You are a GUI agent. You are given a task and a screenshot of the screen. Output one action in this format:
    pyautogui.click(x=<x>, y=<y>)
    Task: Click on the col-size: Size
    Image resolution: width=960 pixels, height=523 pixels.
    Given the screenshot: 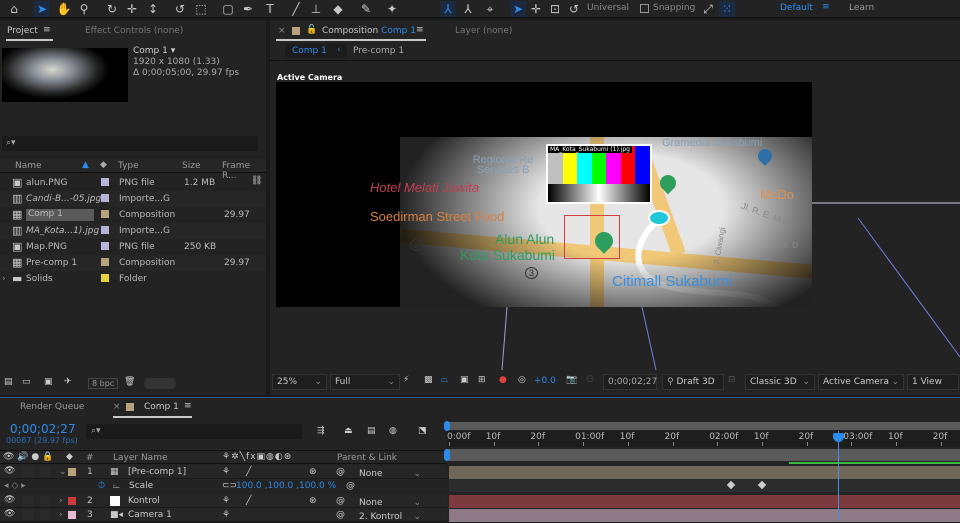 What is the action you would take?
    pyautogui.click(x=191, y=166)
    